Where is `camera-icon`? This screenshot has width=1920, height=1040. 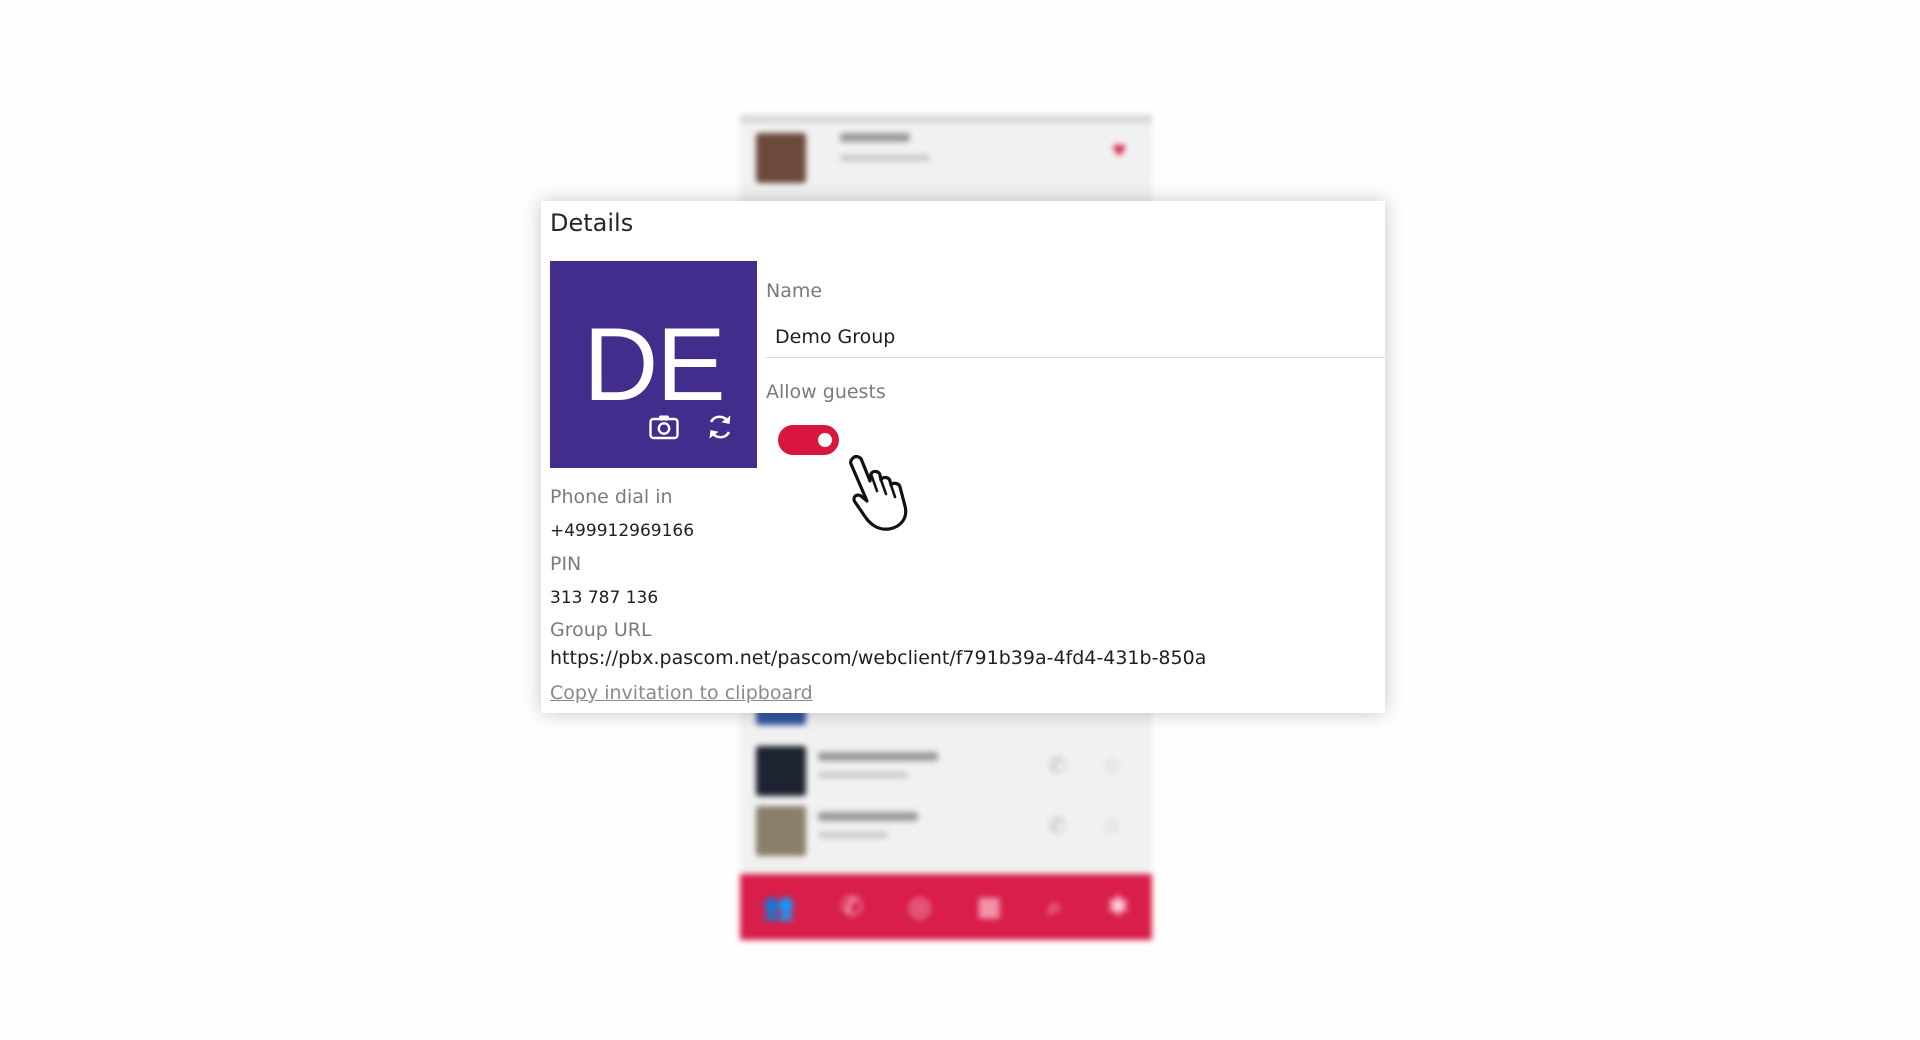 camera-icon is located at coordinates (664, 427).